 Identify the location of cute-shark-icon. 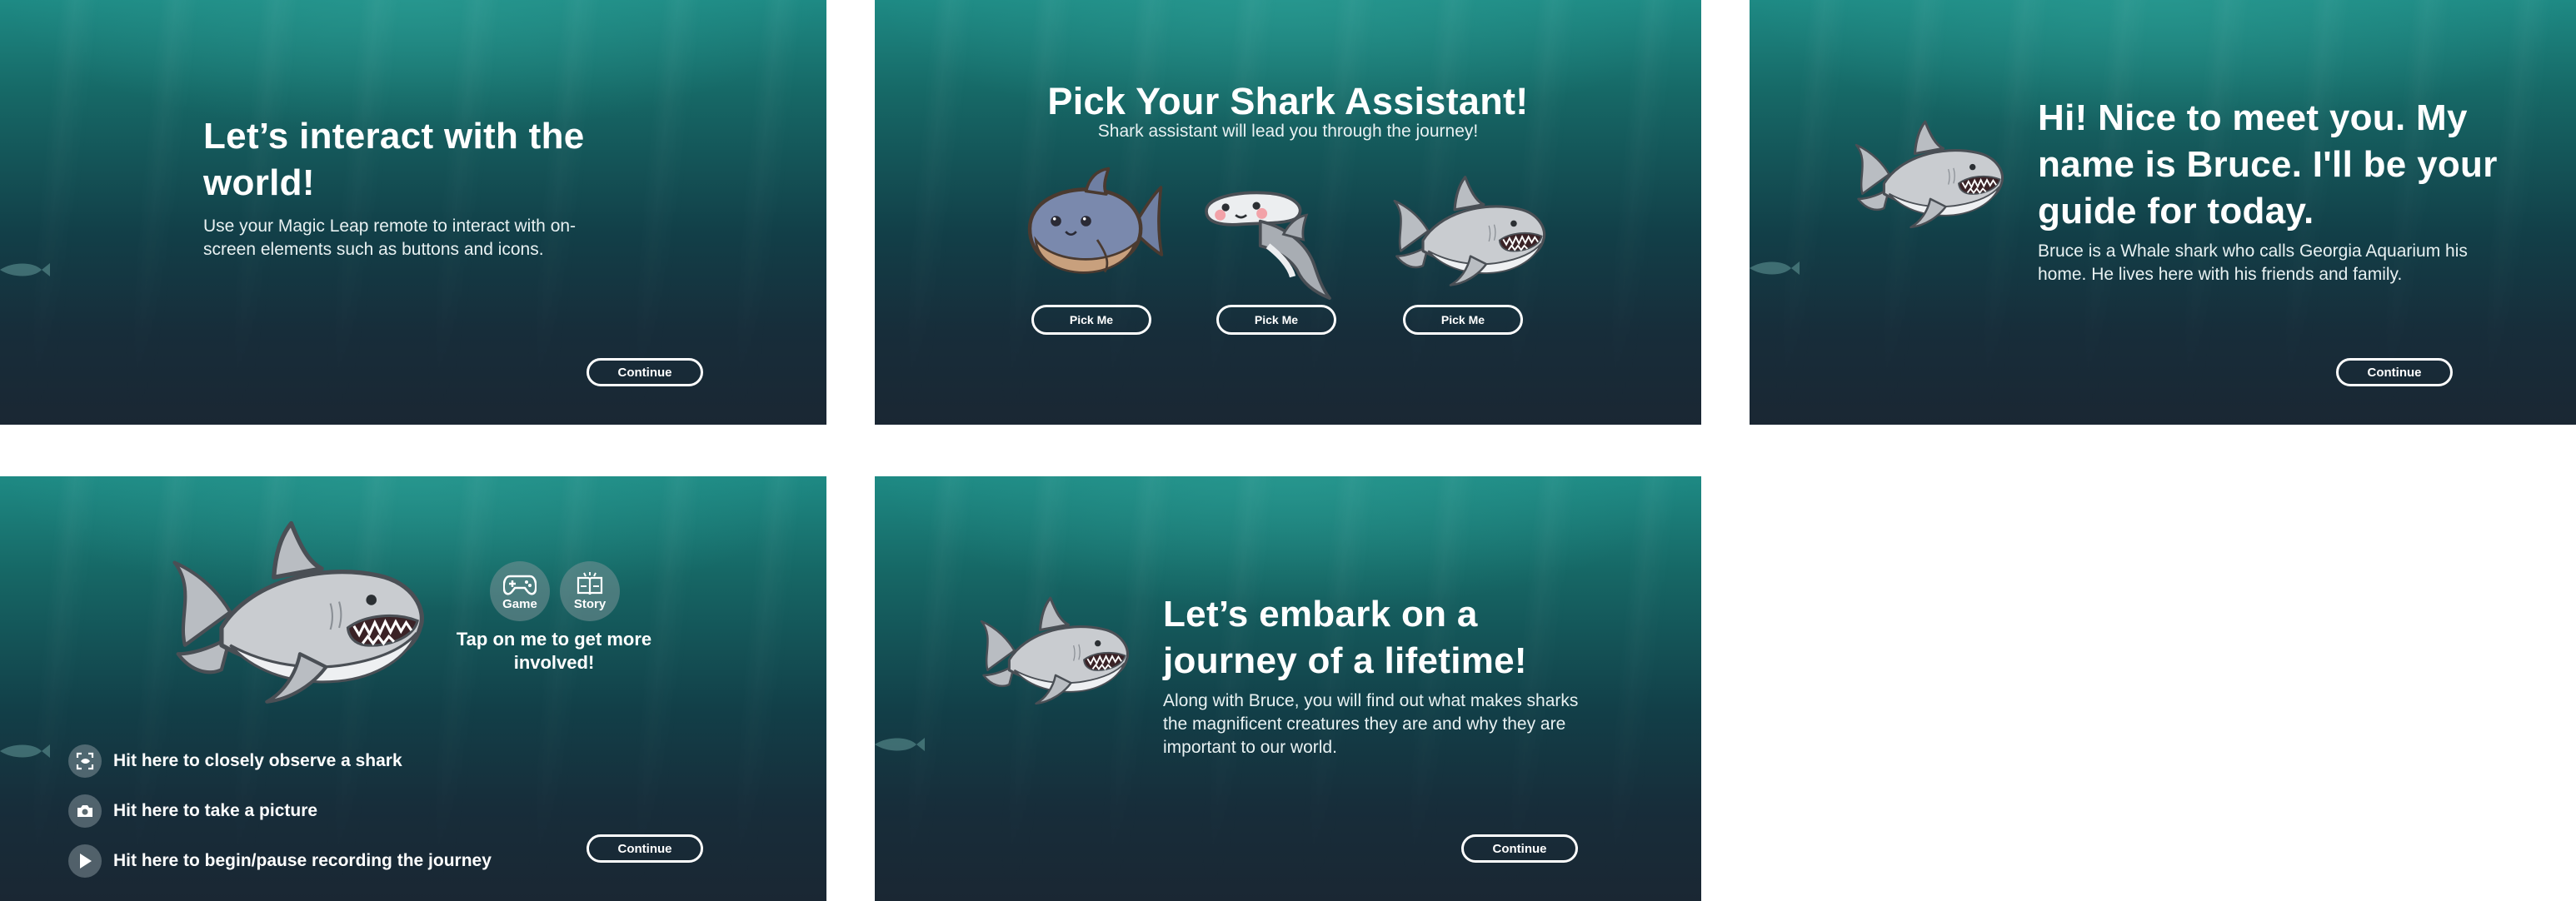
(1090, 225).